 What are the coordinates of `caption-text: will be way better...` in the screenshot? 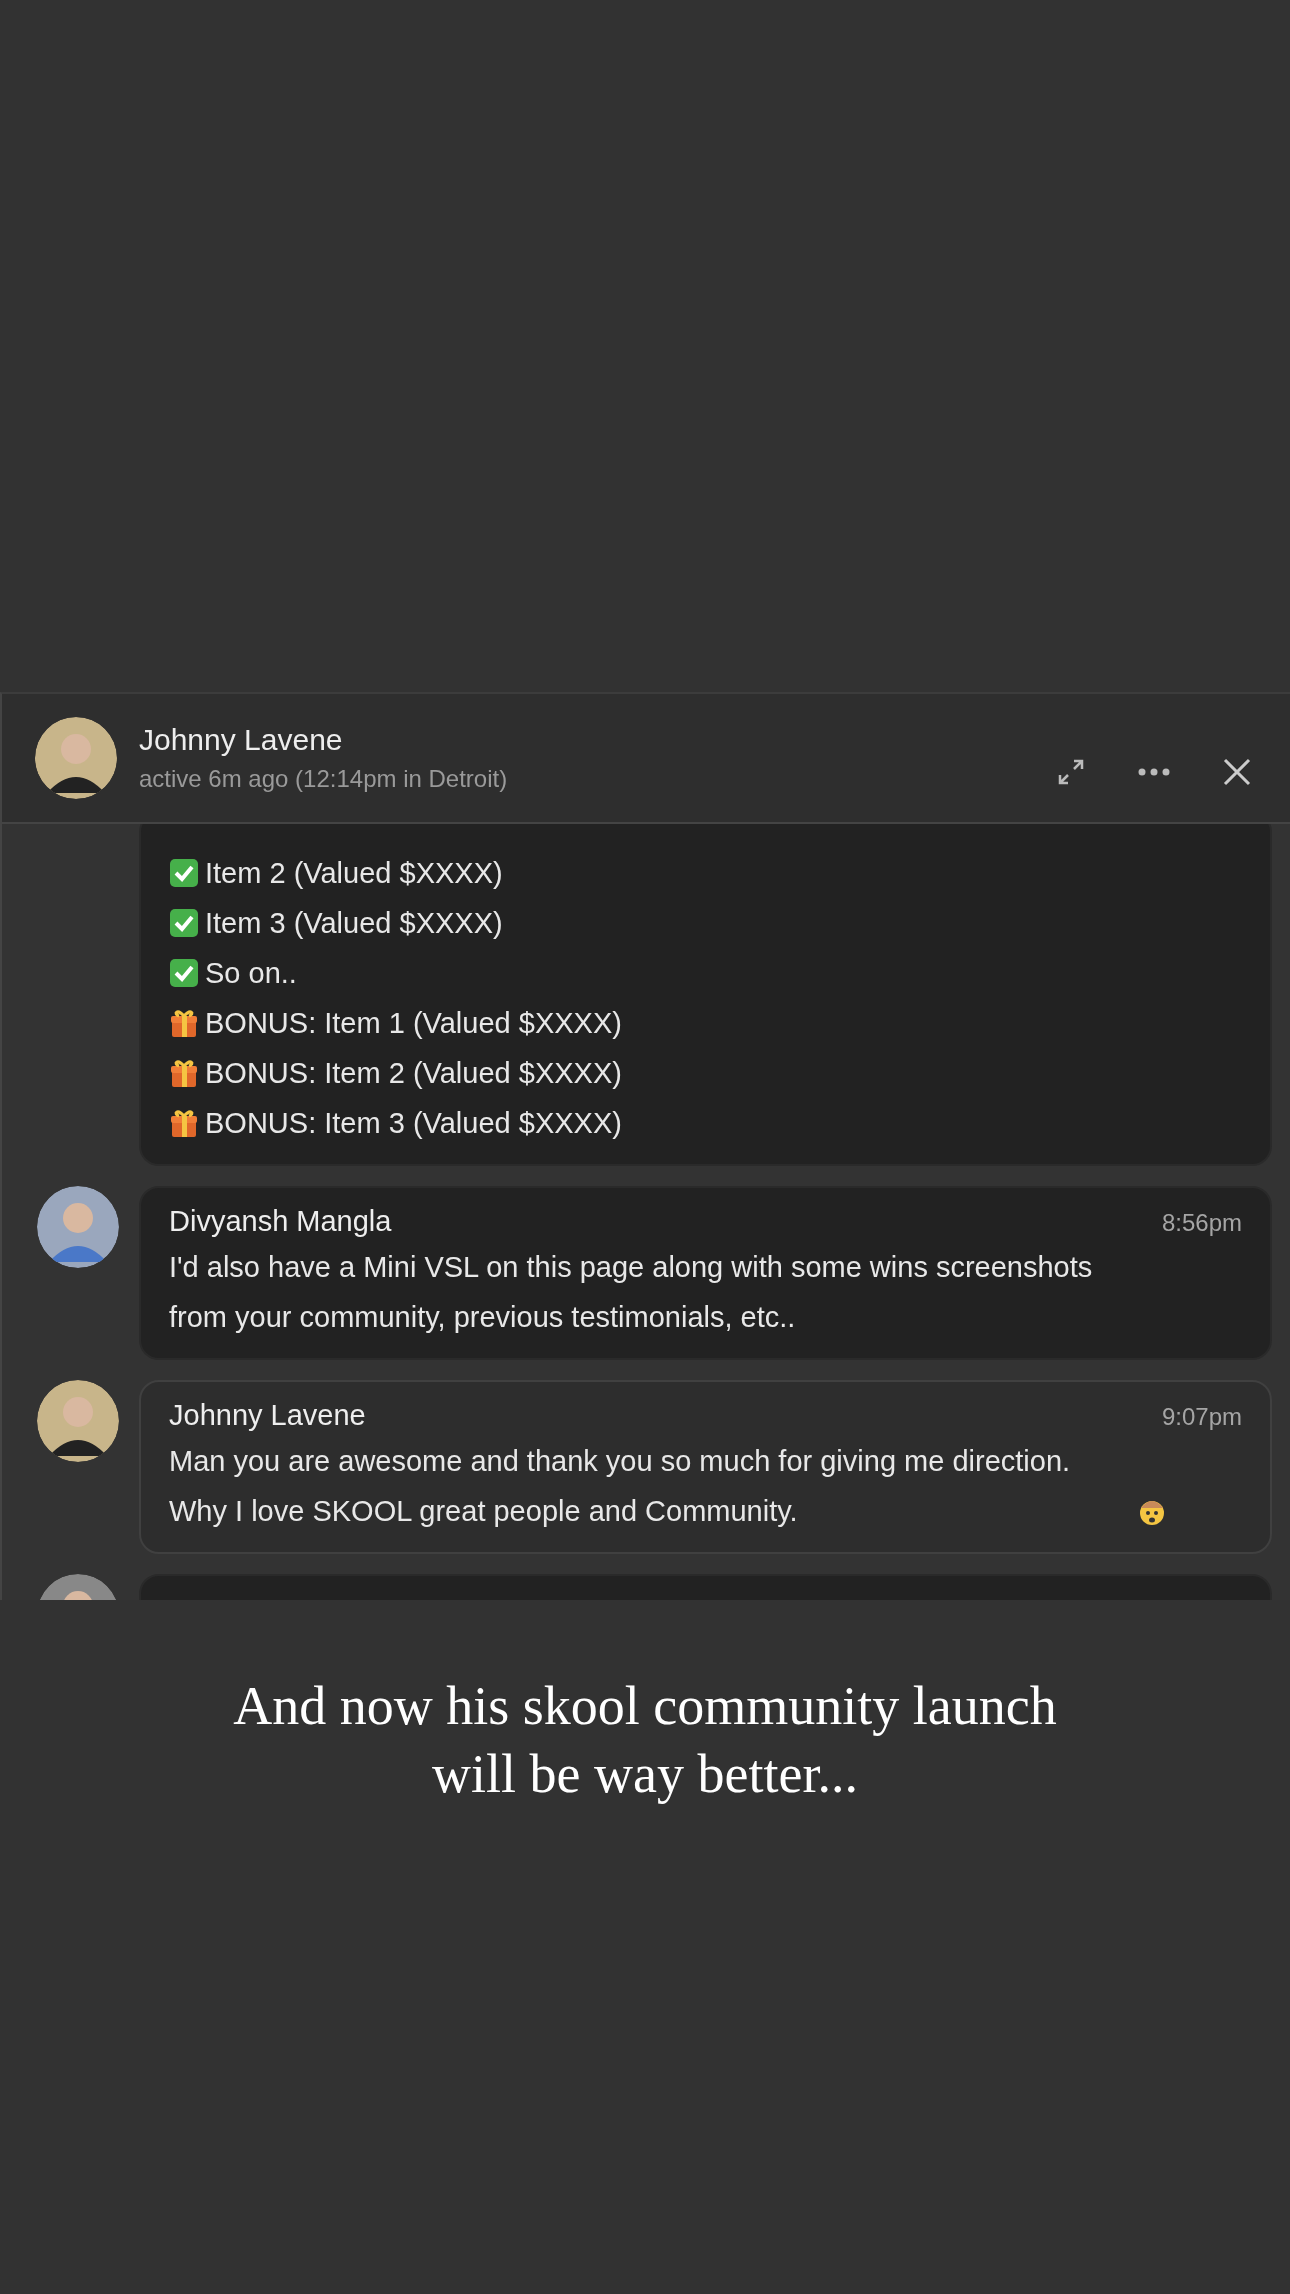 It's located at (645, 1774).